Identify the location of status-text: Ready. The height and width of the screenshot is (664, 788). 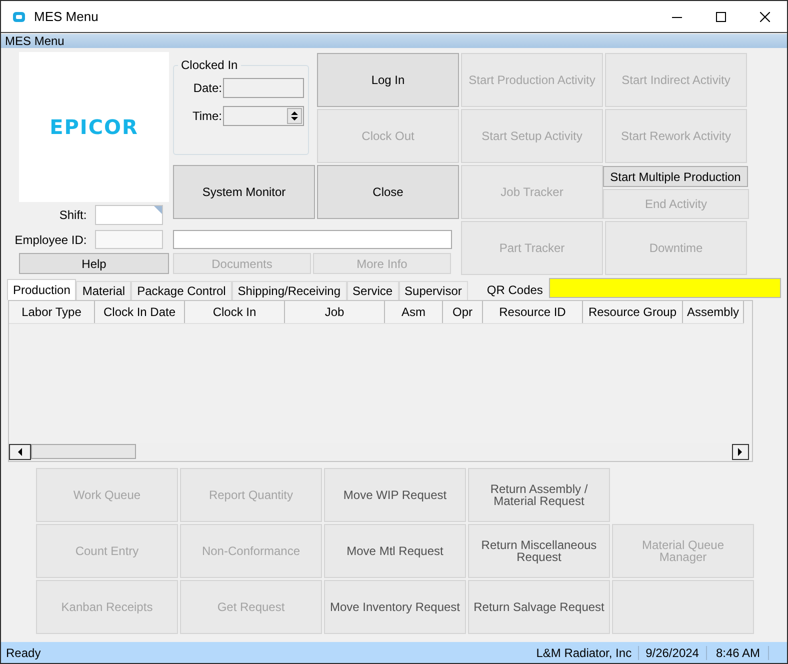
(23, 653).